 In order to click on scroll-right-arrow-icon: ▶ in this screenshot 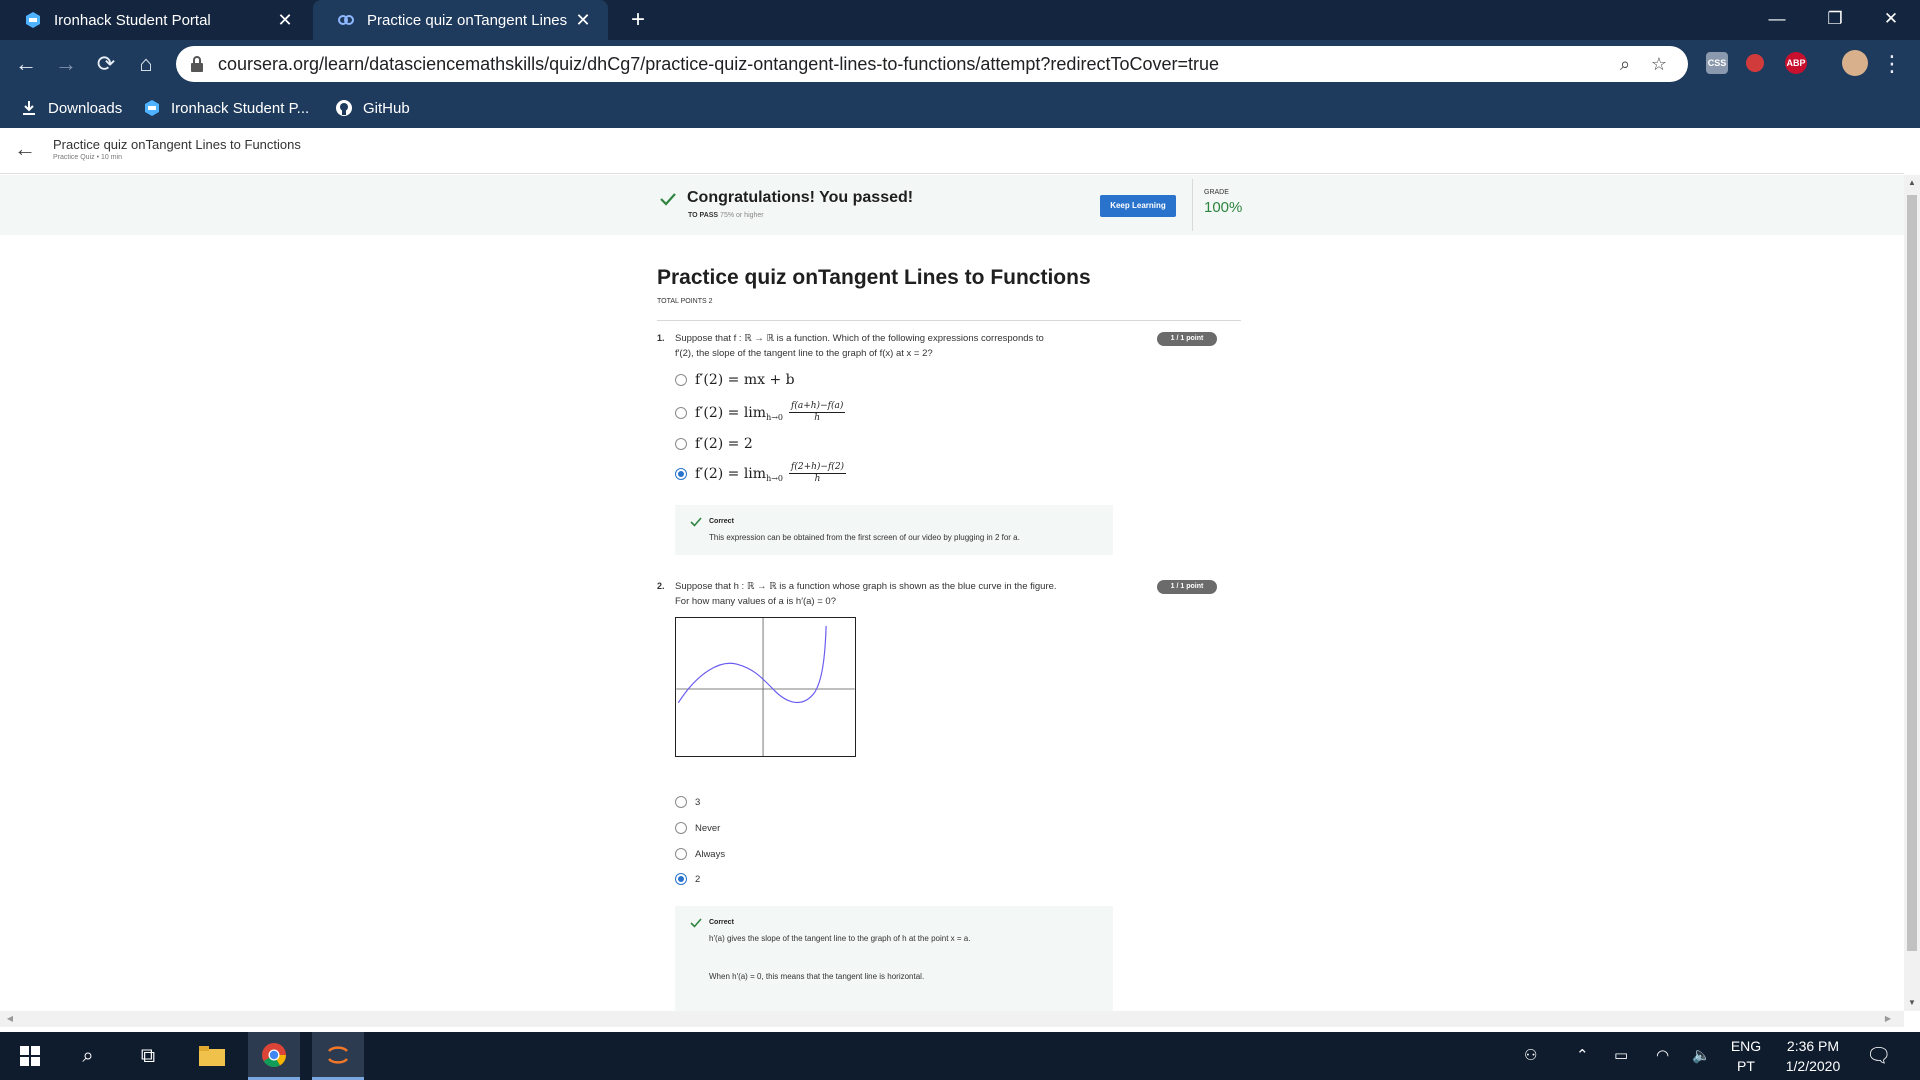, I will do `click(1888, 1019)`.